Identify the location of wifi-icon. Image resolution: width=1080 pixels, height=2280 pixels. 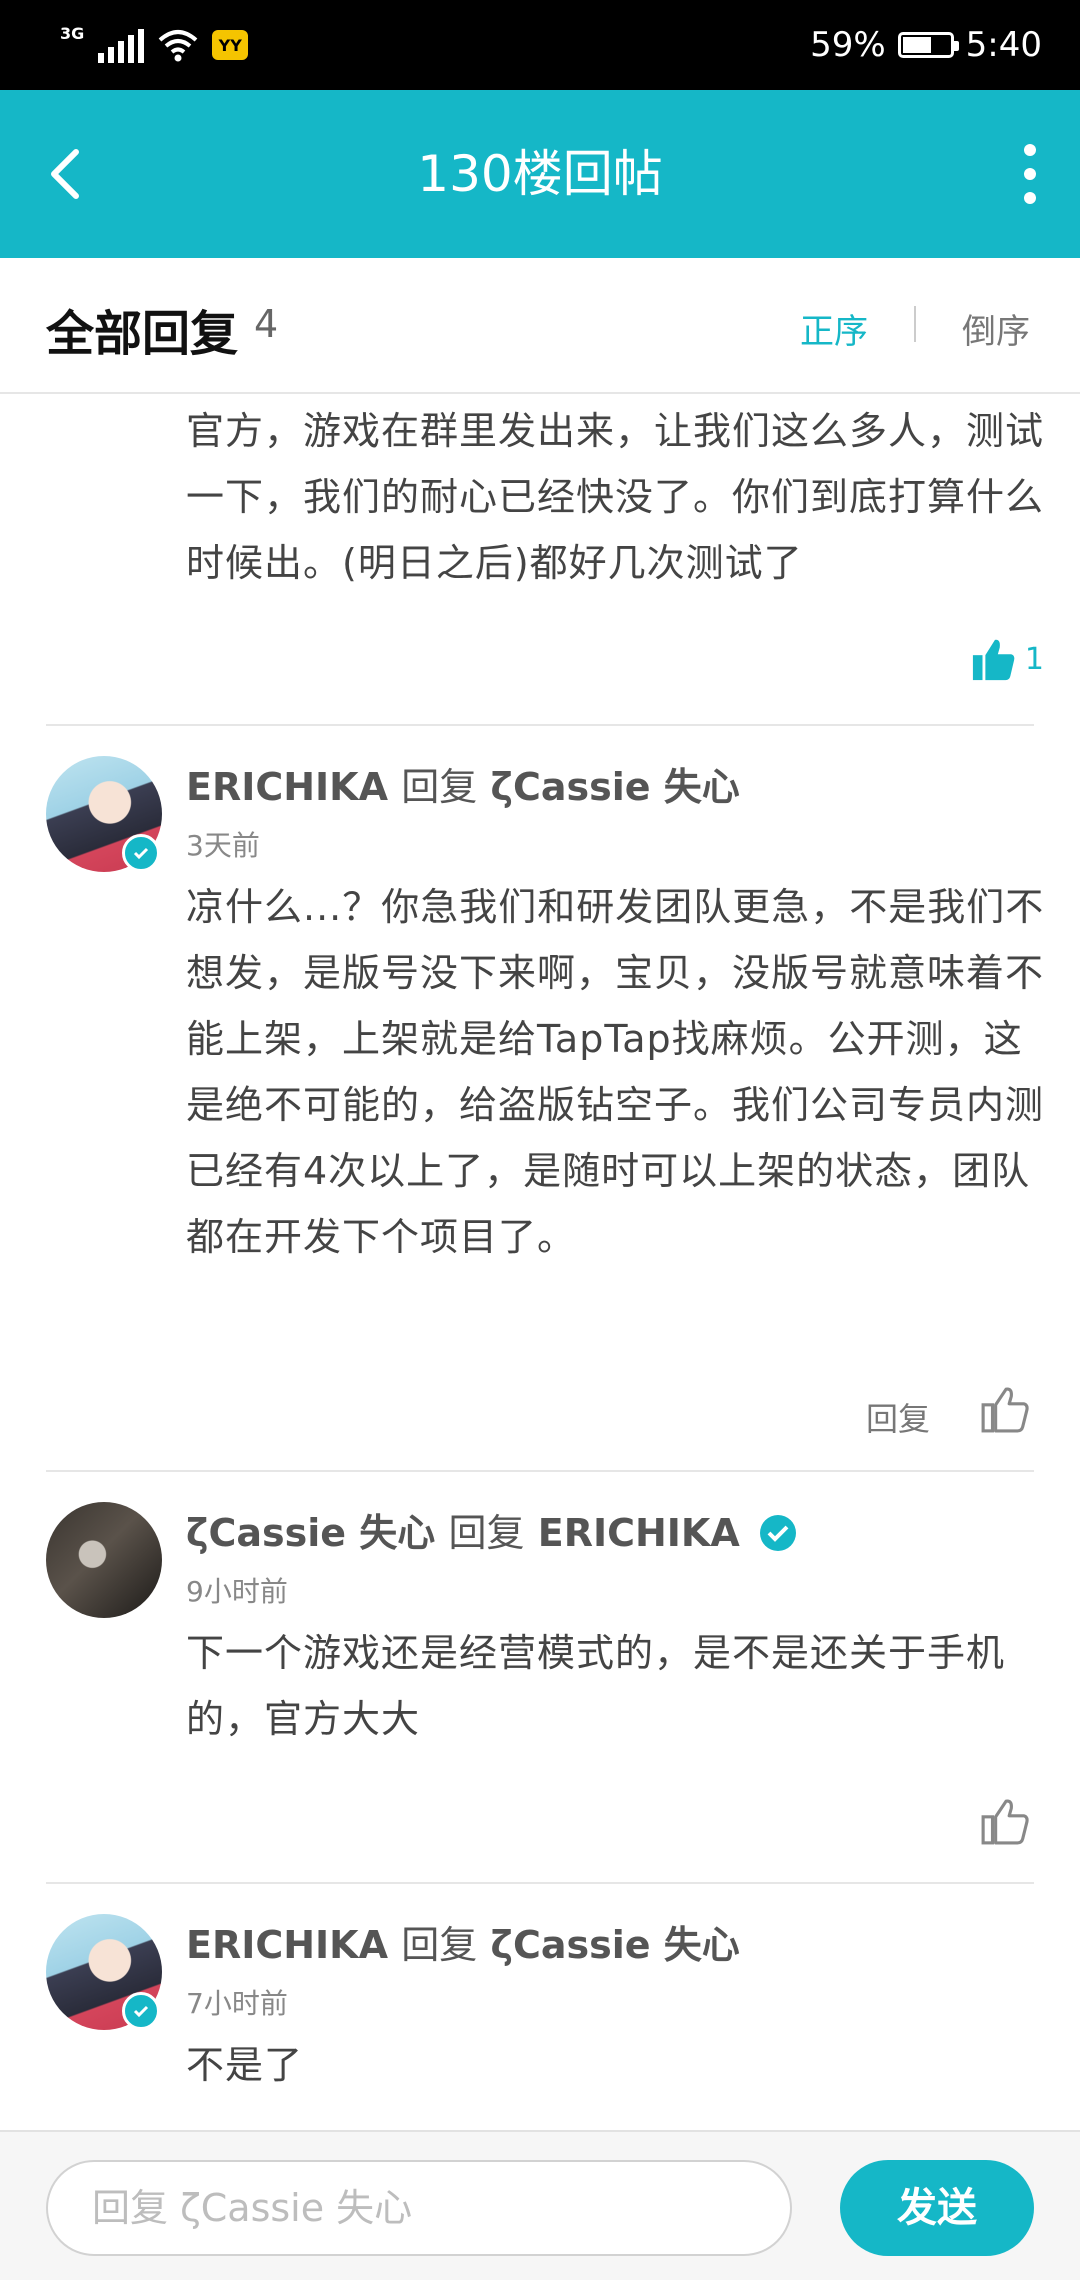
(178, 46).